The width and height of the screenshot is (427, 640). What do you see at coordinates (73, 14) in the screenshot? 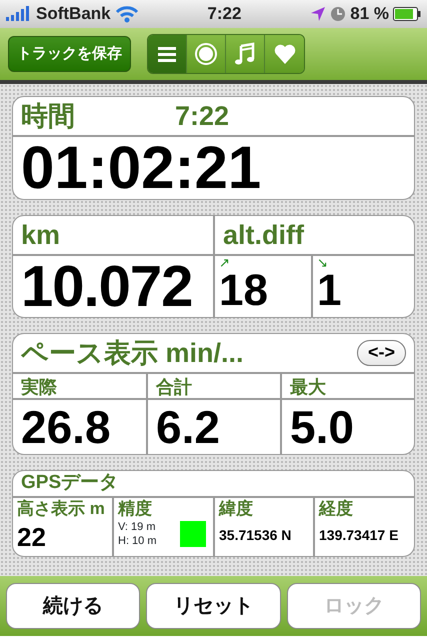
I see `carrier-name: SoftBank` at bounding box center [73, 14].